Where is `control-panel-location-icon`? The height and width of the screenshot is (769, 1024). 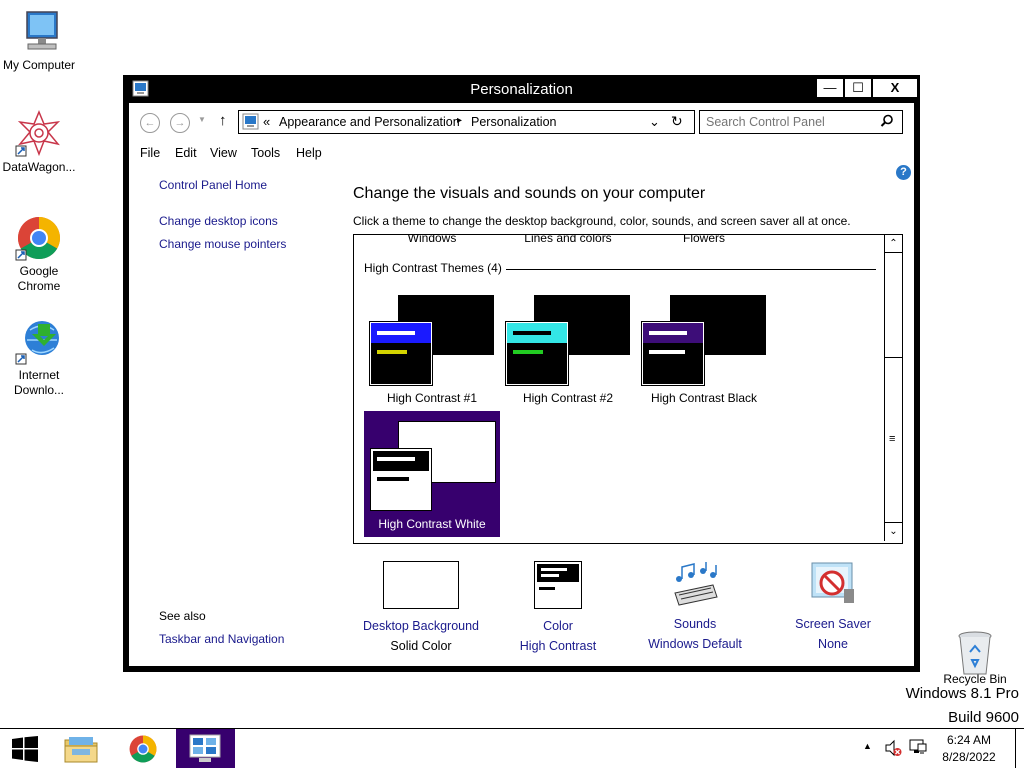 control-panel-location-icon is located at coordinates (250, 123).